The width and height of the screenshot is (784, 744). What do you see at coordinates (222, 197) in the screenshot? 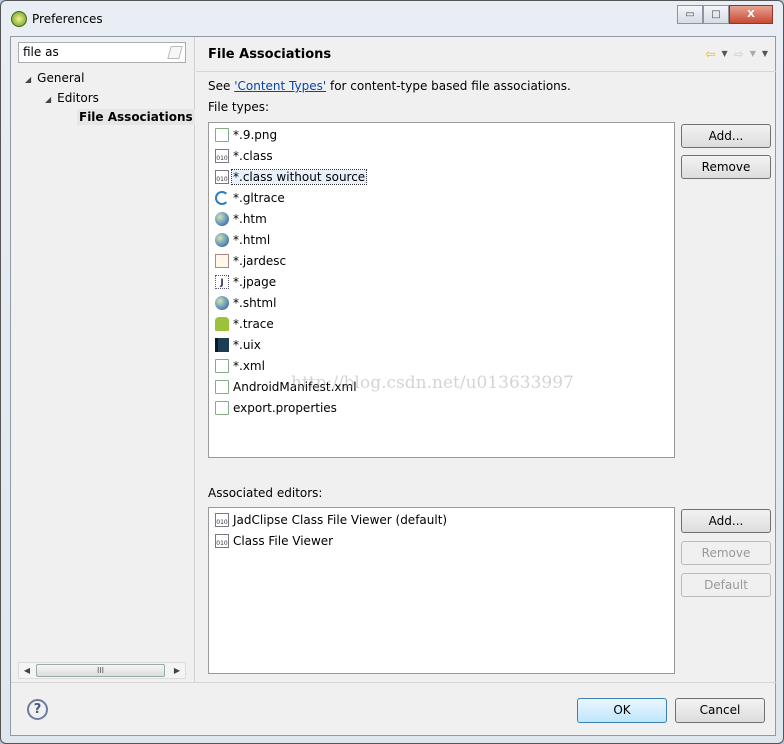
I see `arc-icon` at bounding box center [222, 197].